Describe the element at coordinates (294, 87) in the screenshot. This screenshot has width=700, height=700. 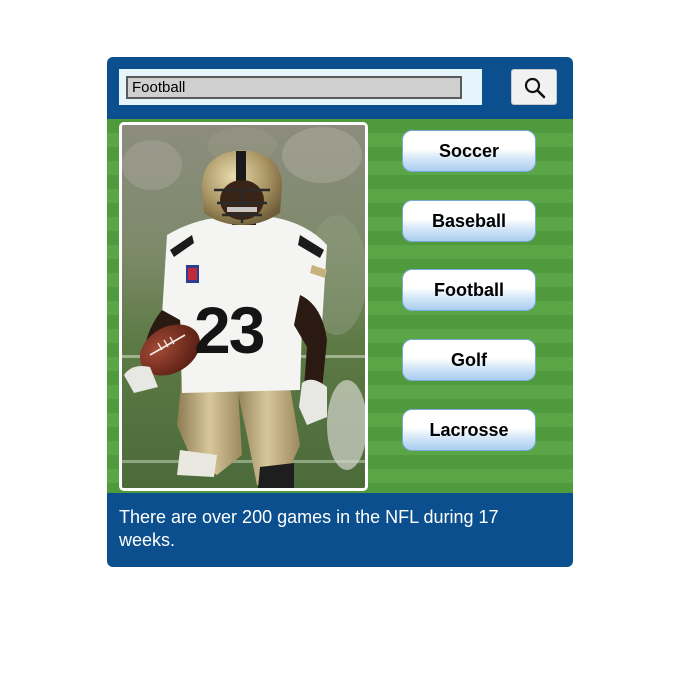
I see `search-input` at that location.